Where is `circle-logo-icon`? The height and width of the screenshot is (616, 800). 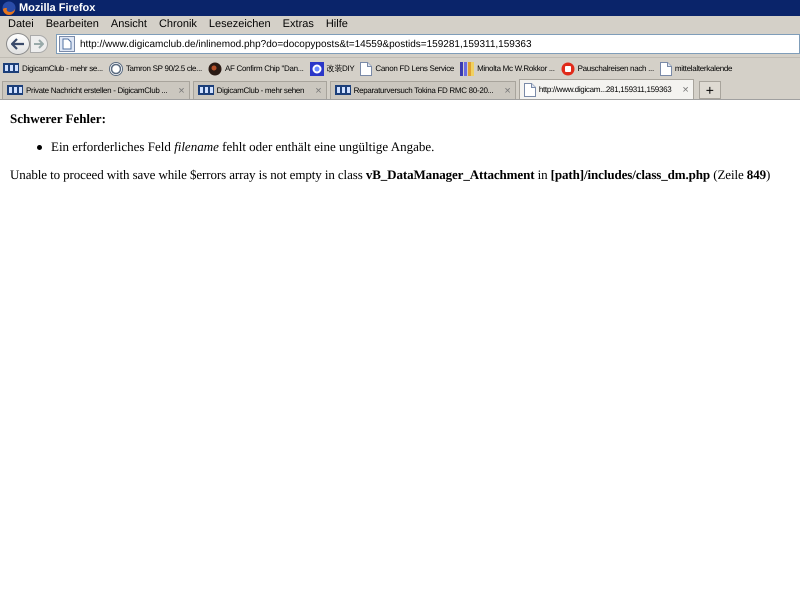 circle-logo-icon is located at coordinates (567, 69).